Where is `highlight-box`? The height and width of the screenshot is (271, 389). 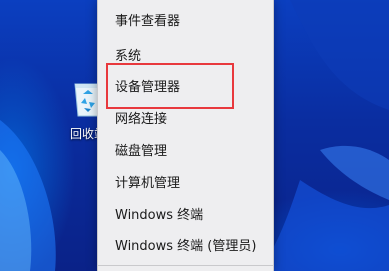 highlight-box is located at coordinates (170, 86).